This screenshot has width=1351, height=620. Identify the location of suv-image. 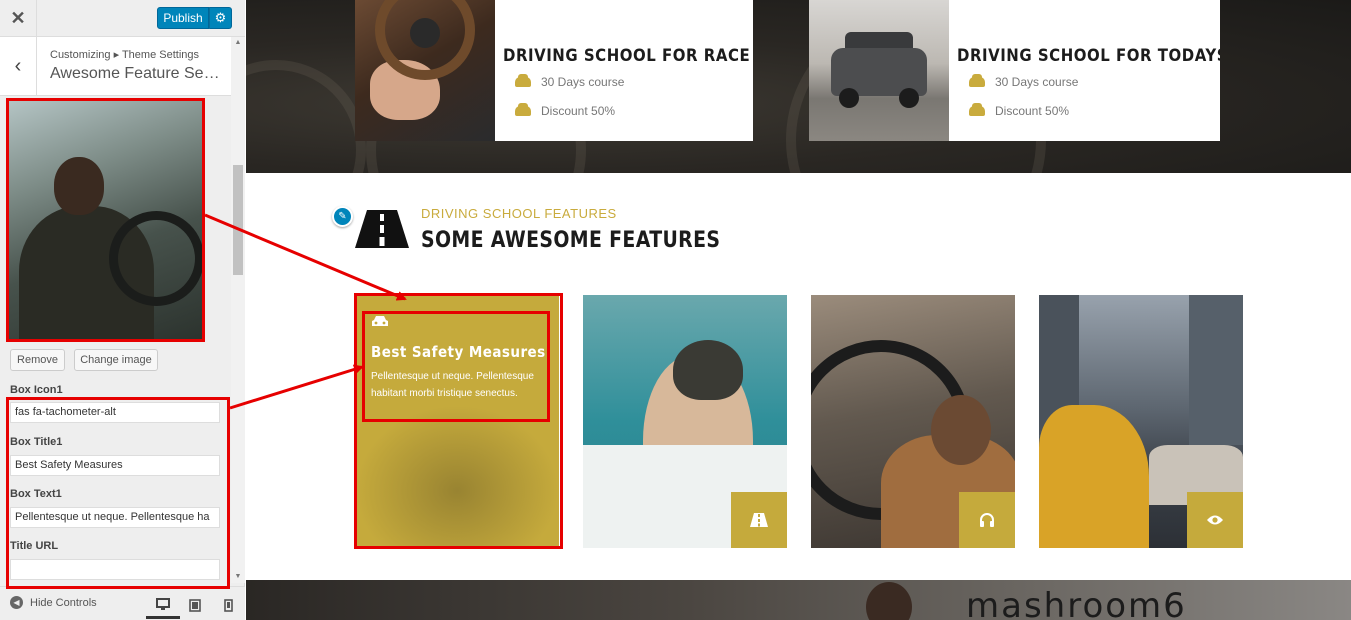
(879, 70).